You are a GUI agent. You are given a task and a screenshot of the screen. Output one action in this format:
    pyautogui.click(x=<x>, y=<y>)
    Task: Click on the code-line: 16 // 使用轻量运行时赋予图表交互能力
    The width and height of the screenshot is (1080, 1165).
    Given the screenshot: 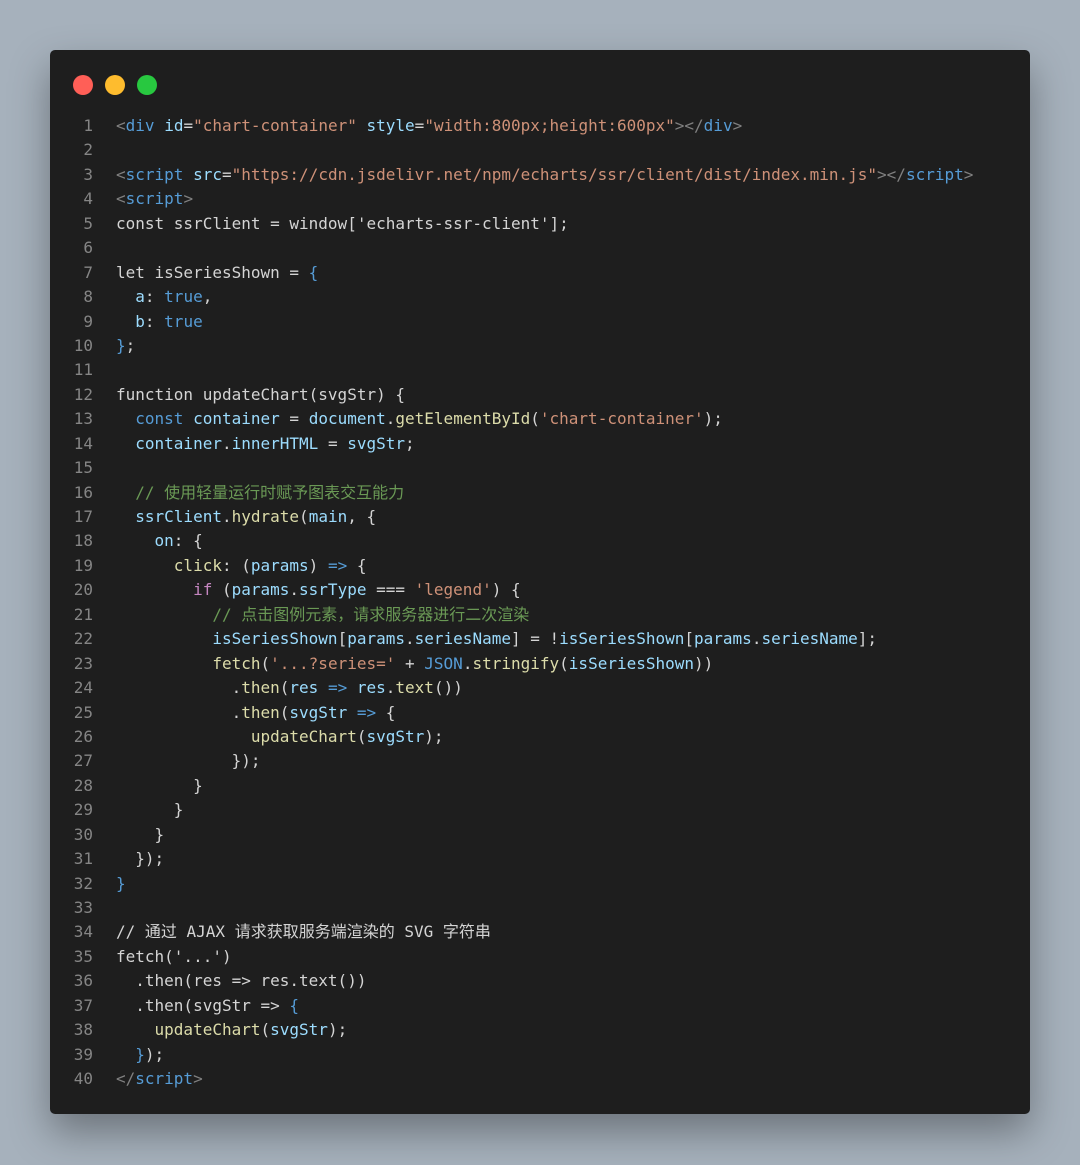 What is the action you would take?
    pyautogui.click(x=540, y=493)
    